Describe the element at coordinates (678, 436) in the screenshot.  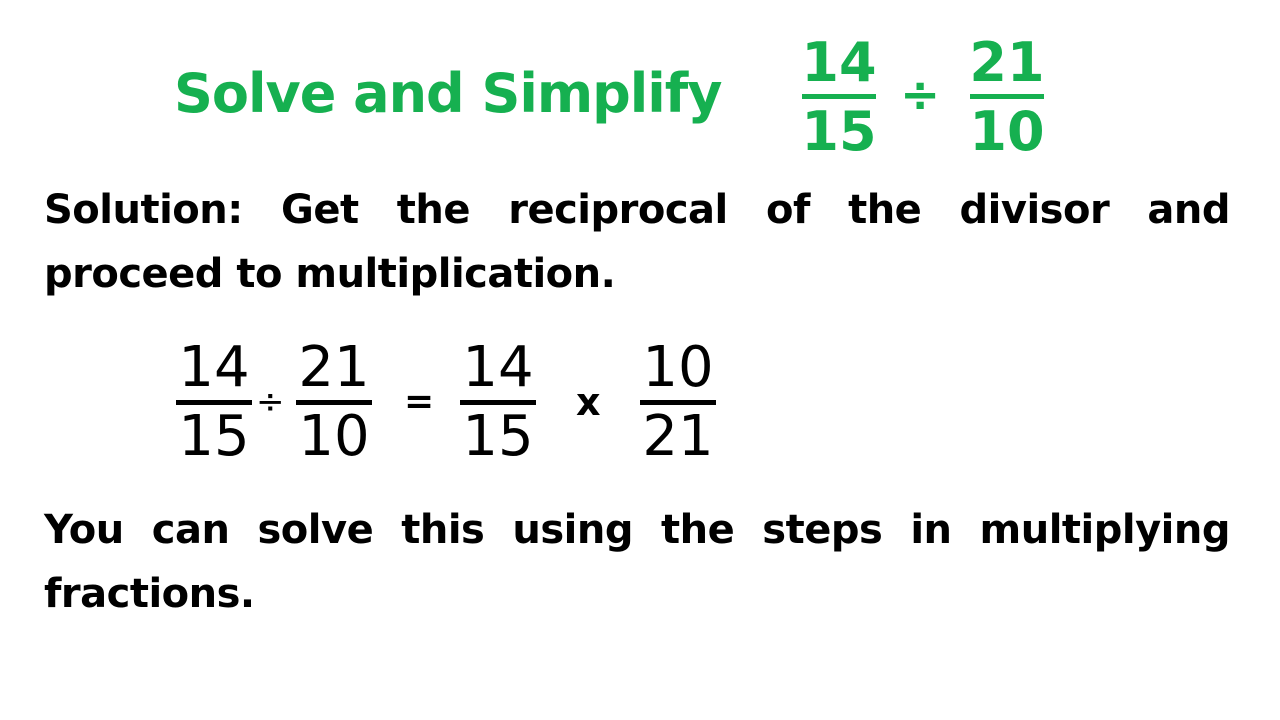
I see `equation-right-fraction-2-denominator: 21` at that location.